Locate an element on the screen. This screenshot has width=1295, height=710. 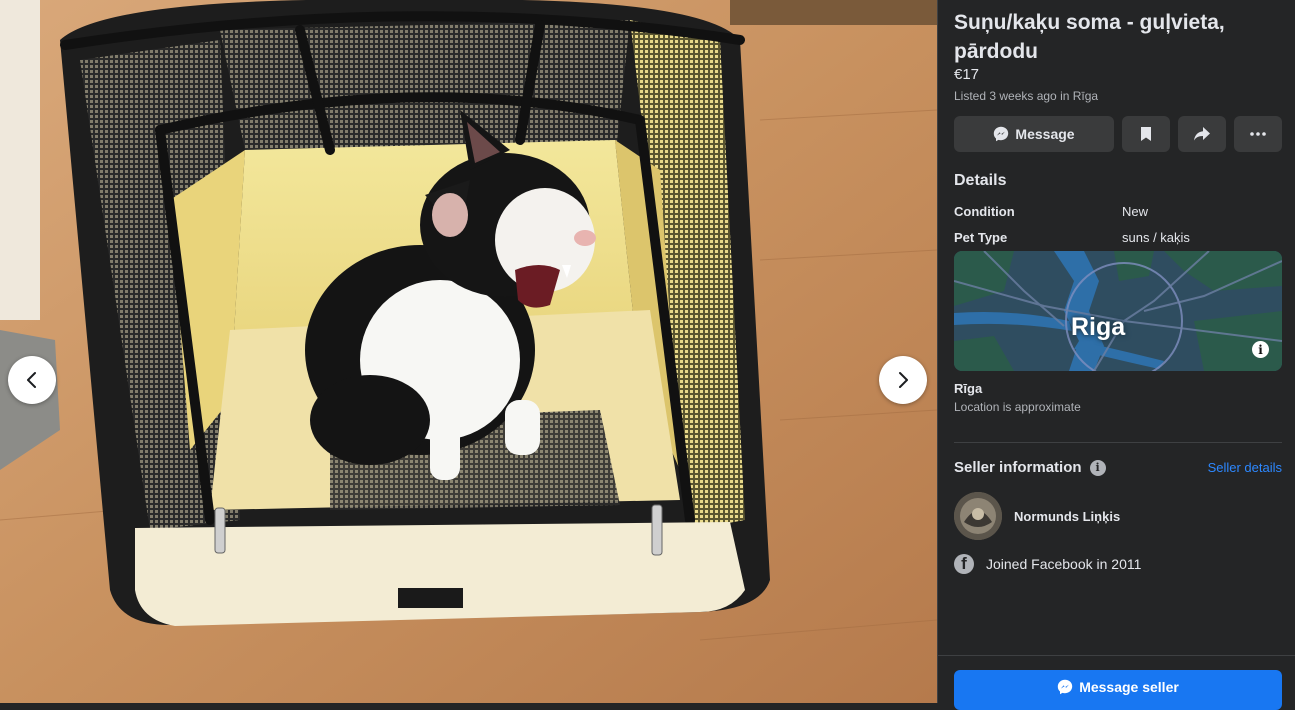
more-icon is located at coordinates (1258, 134).